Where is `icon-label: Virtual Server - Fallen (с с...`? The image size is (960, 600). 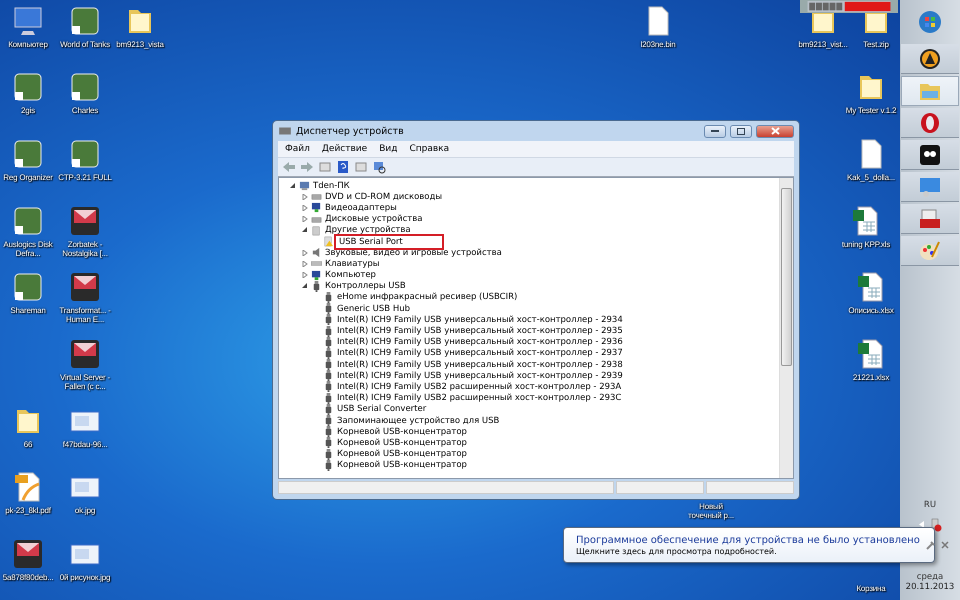
icon-label: Virtual Server - Fallen (с с... is located at coordinates (85, 382).